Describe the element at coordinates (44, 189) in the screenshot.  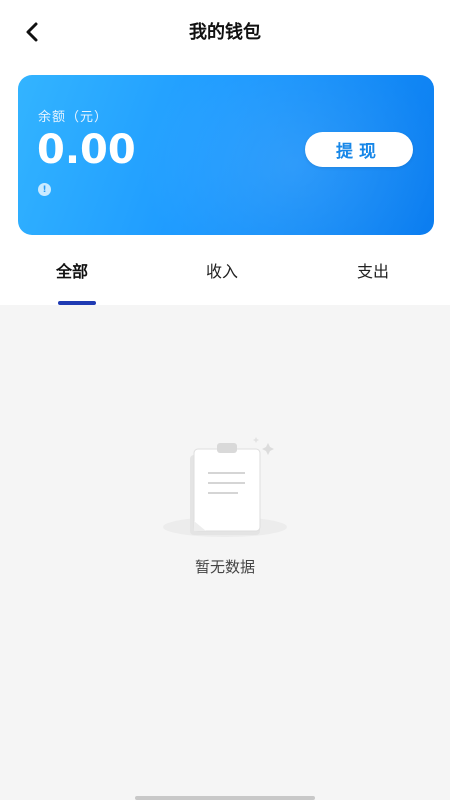
I see `info-icon: !` at that location.